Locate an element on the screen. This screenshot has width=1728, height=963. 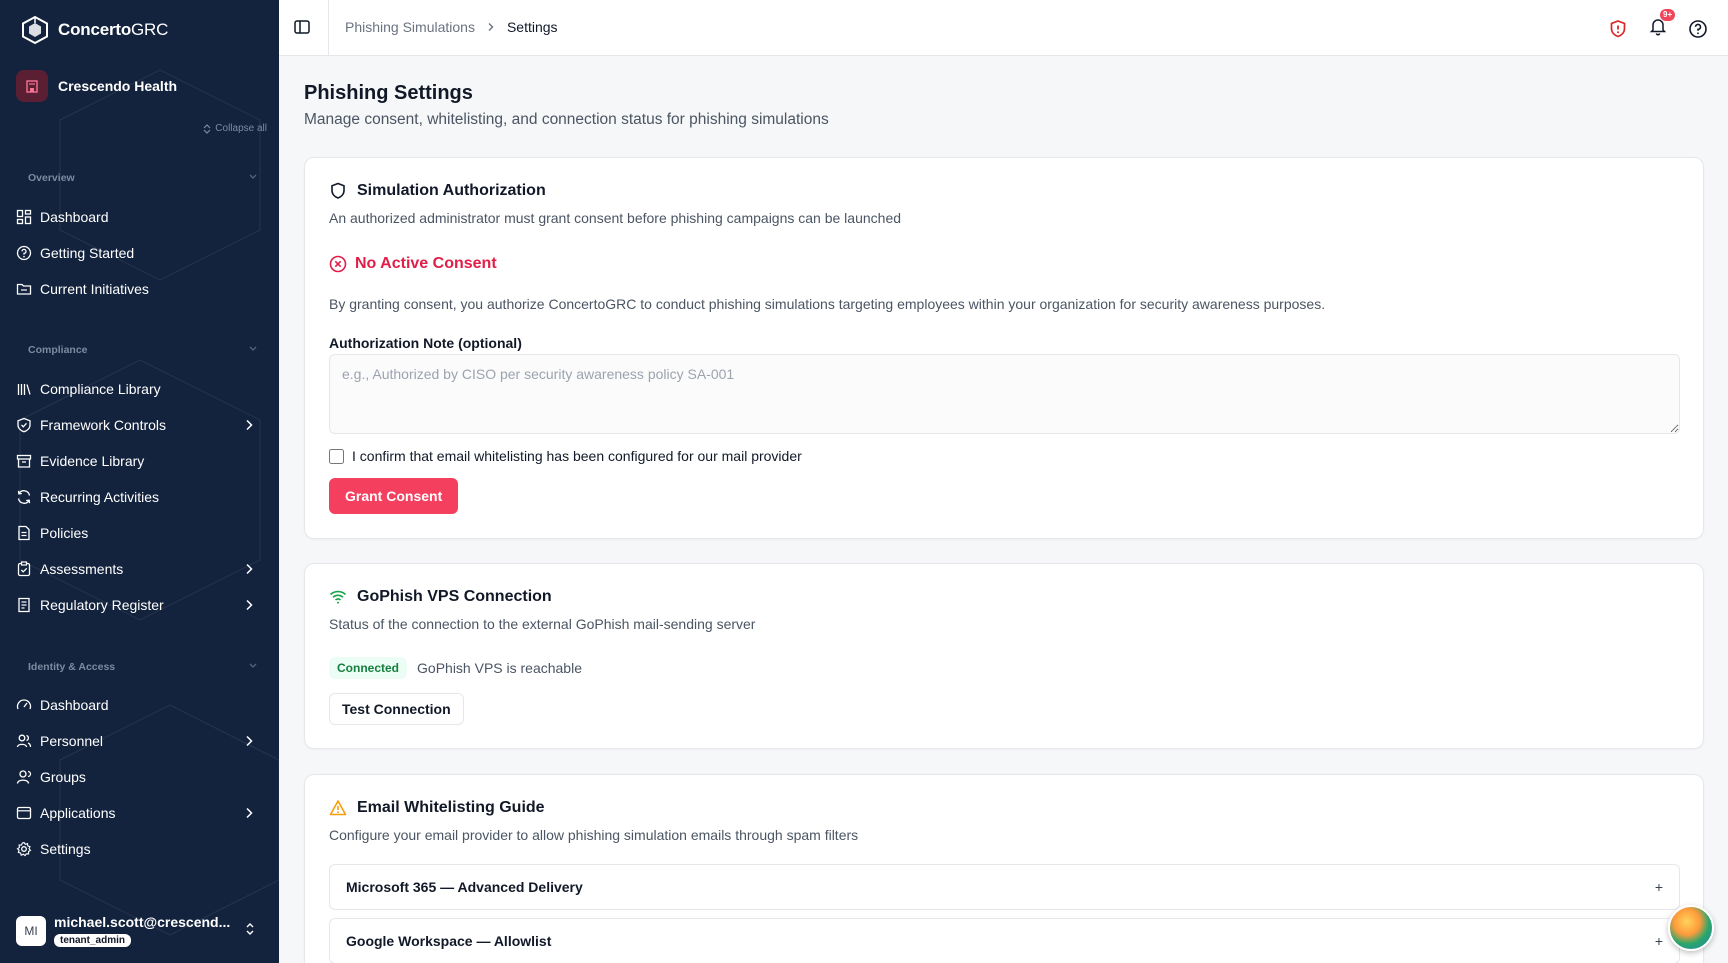
sidebar-item-evidence-library: Evidence Library is located at coordinates (141, 461).